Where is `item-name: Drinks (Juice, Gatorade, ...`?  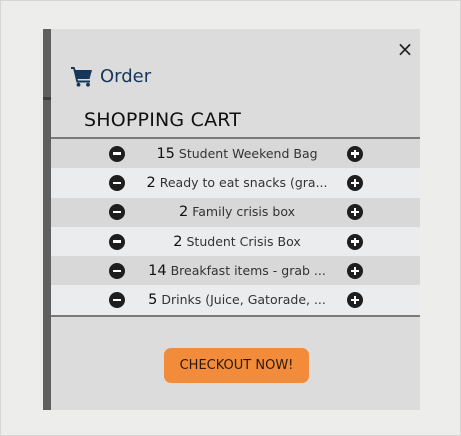
item-name: Drinks (Juice, Gatorade, ... is located at coordinates (243, 300).